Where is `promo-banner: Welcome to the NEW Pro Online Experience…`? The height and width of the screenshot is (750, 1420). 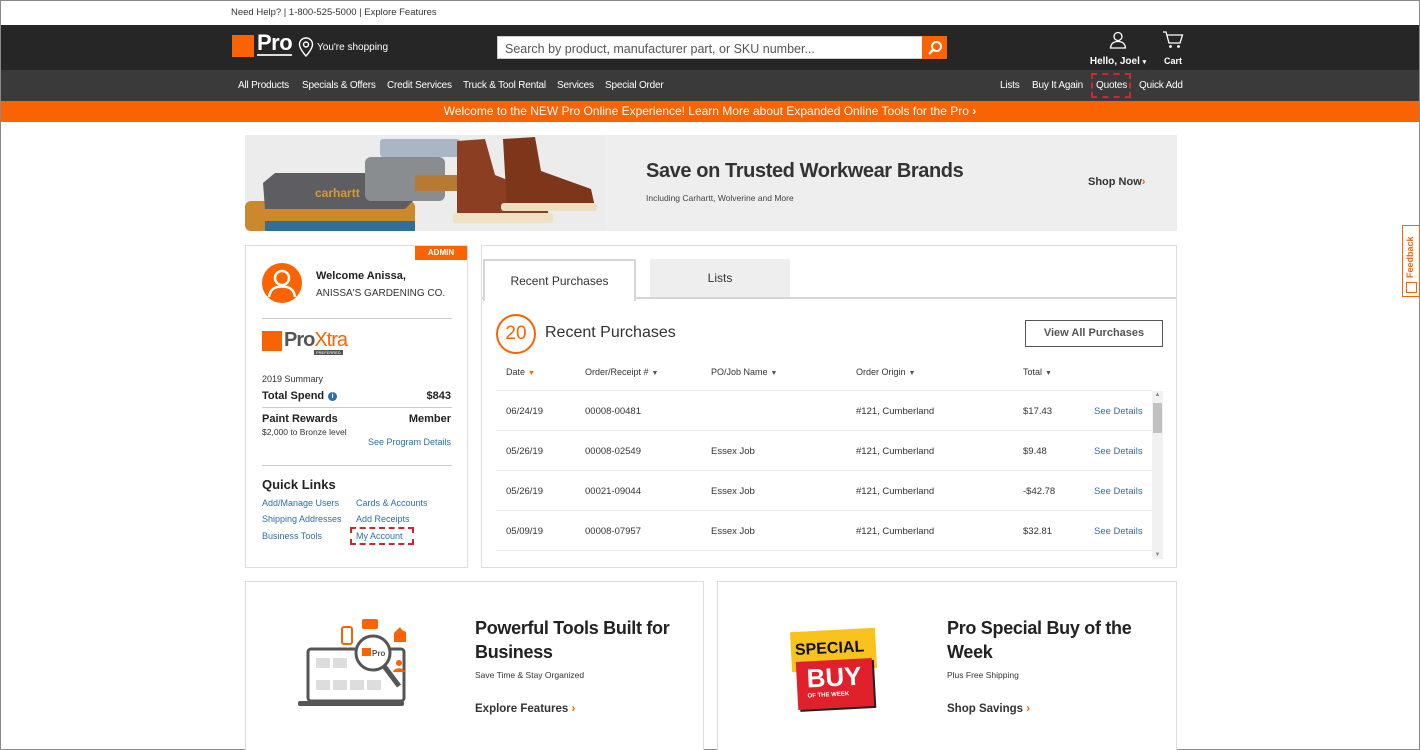
promo-banner: Welcome to the NEW Pro Online Experience… is located at coordinates (710, 111).